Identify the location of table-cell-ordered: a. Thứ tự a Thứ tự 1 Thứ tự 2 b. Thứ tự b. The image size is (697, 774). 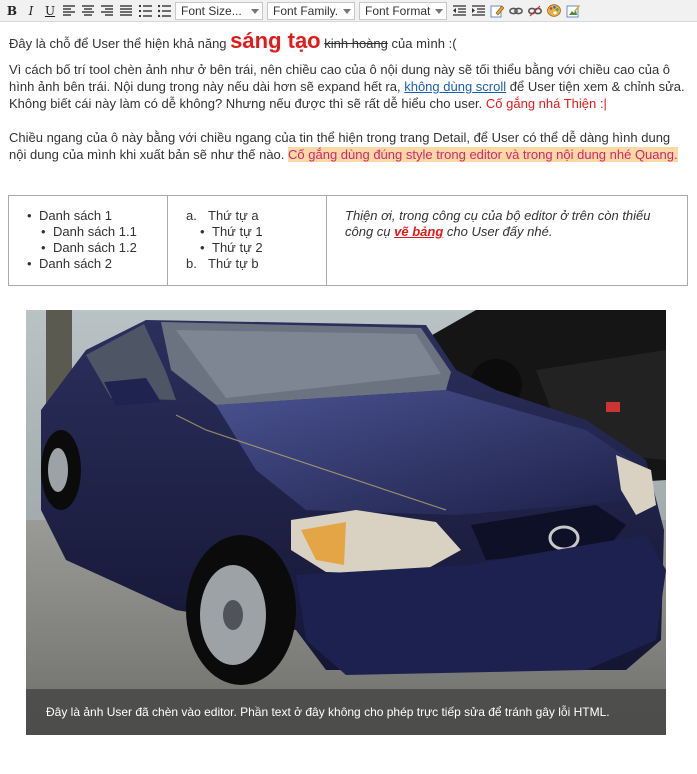
(247, 240).